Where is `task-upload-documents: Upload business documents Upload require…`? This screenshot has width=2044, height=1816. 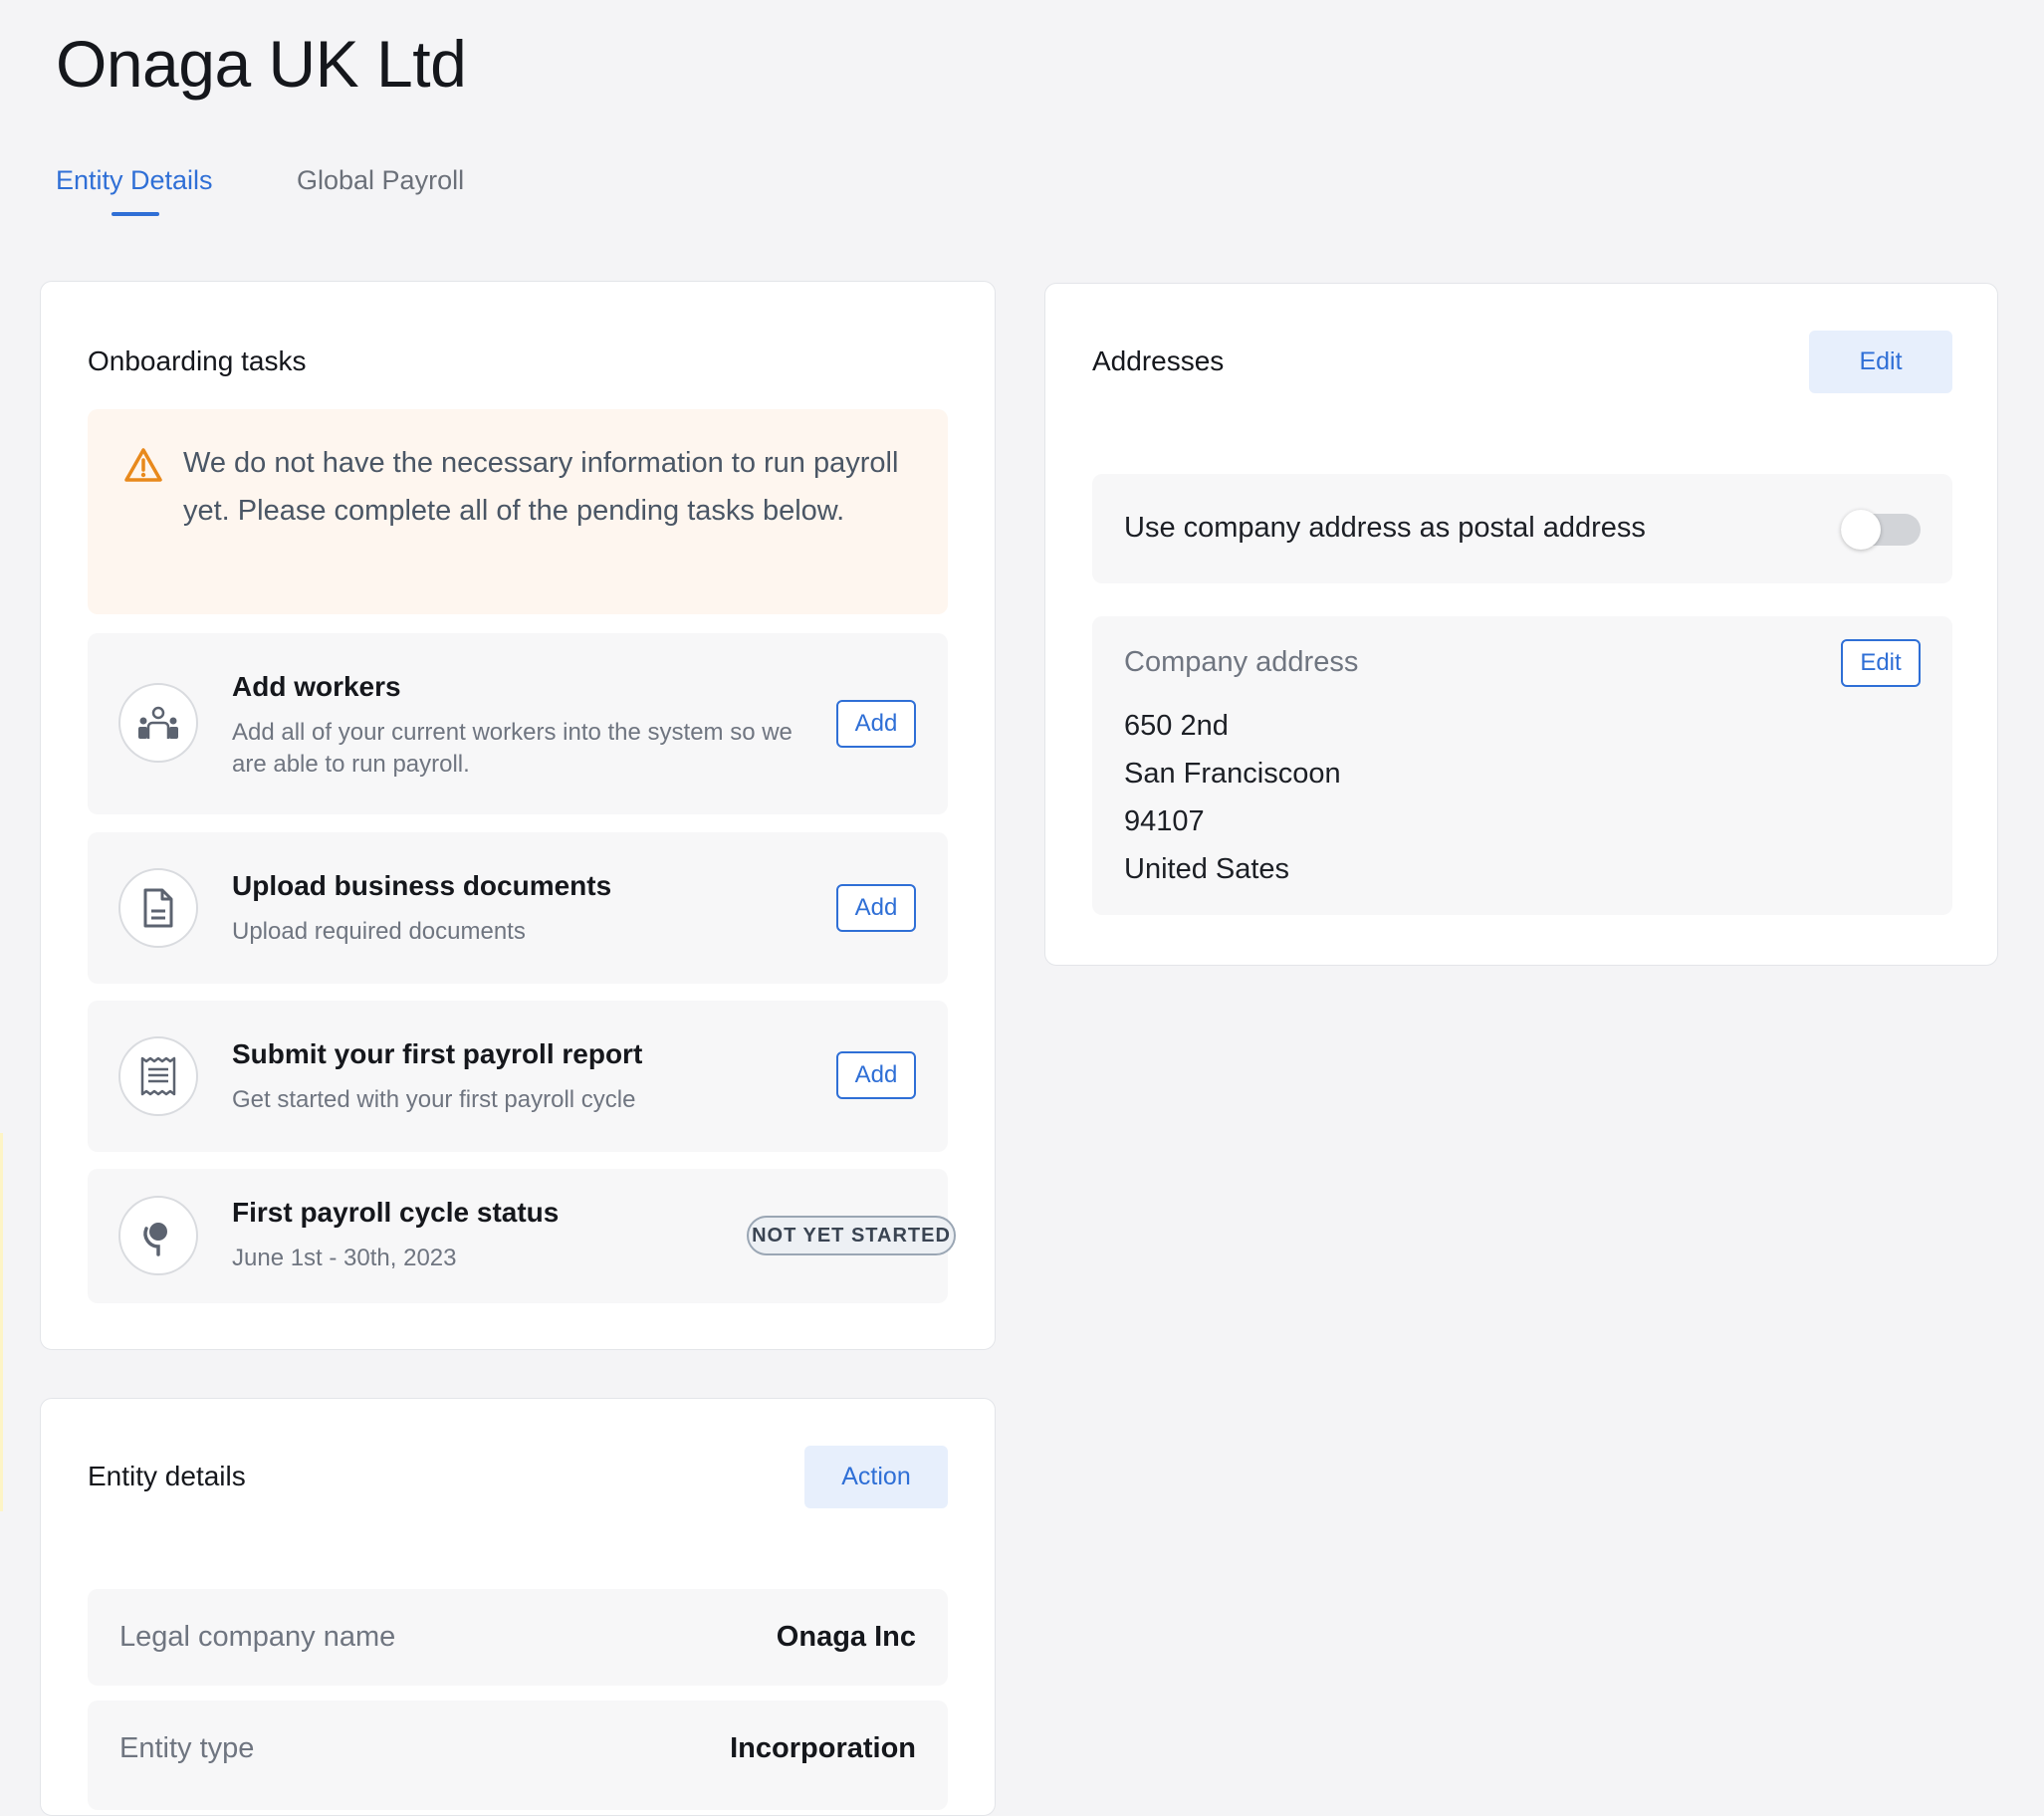
task-upload-documents: Upload business documents Upload require… is located at coordinates (518, 908).